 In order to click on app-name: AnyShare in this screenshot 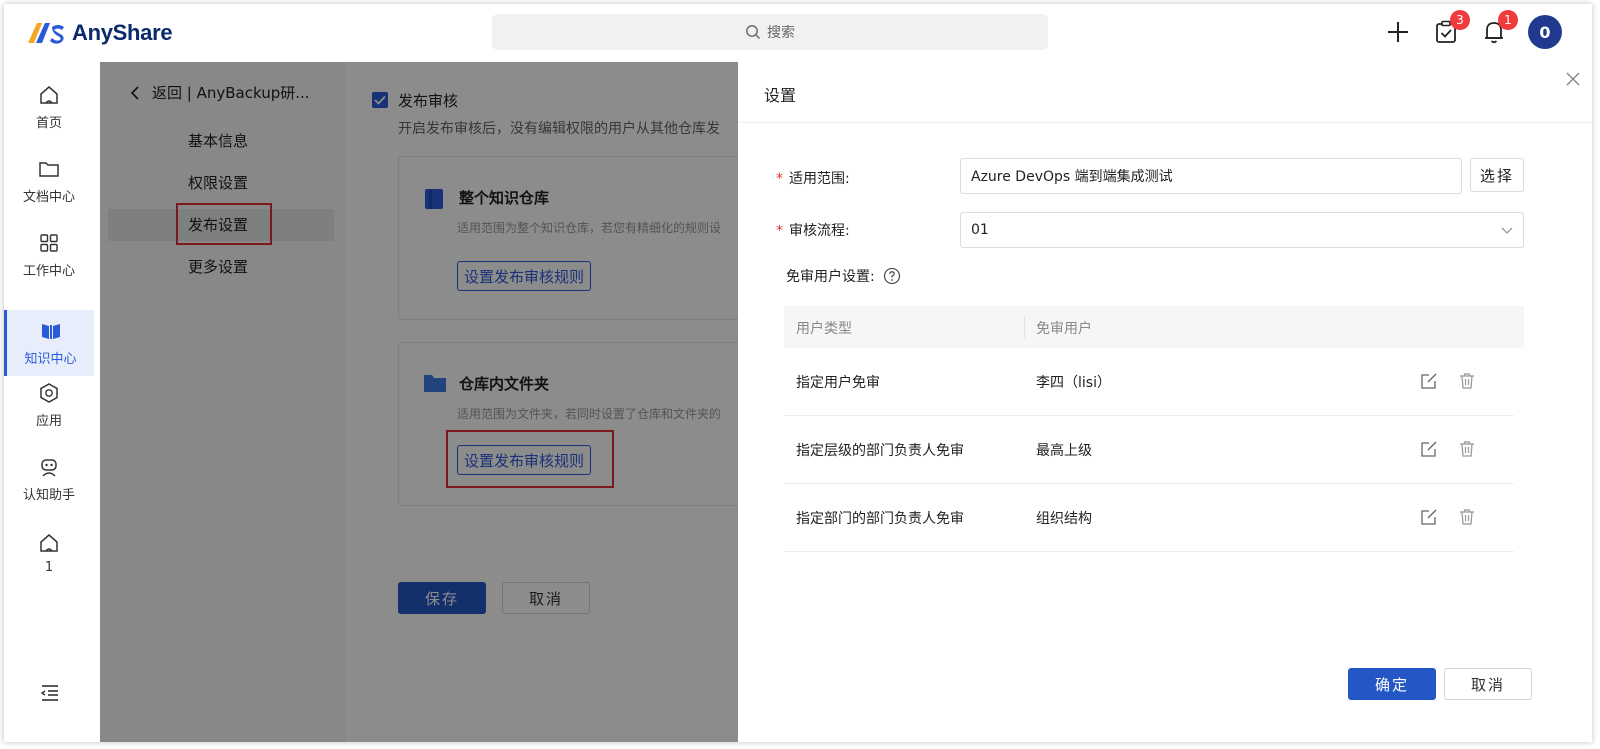, I will do `click(122, 32)`.